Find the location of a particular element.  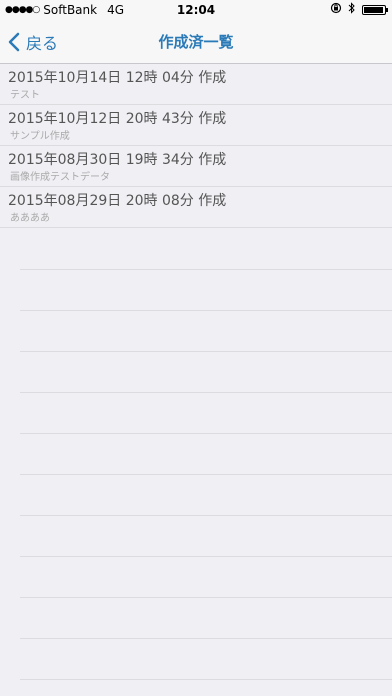

list-item-title: 2015年08月29日 20時 08分 作成 is located at coordinates (117, 201).